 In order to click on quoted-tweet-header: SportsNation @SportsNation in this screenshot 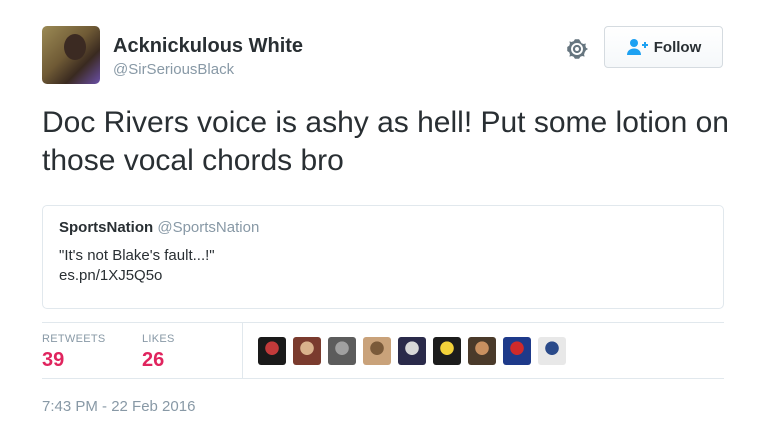, I will do `click(383, 228)`.